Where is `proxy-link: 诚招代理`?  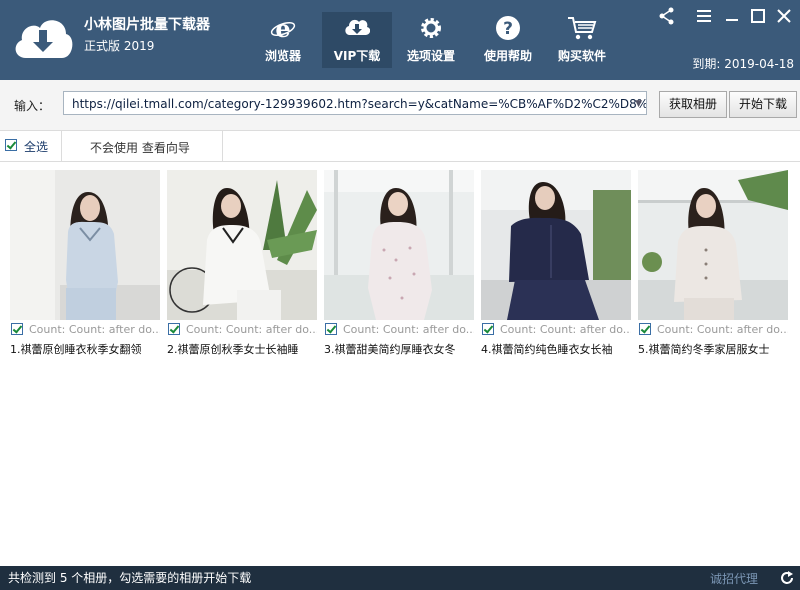
proxy-link: 诚招代理 is located at coordinates (734, 578).